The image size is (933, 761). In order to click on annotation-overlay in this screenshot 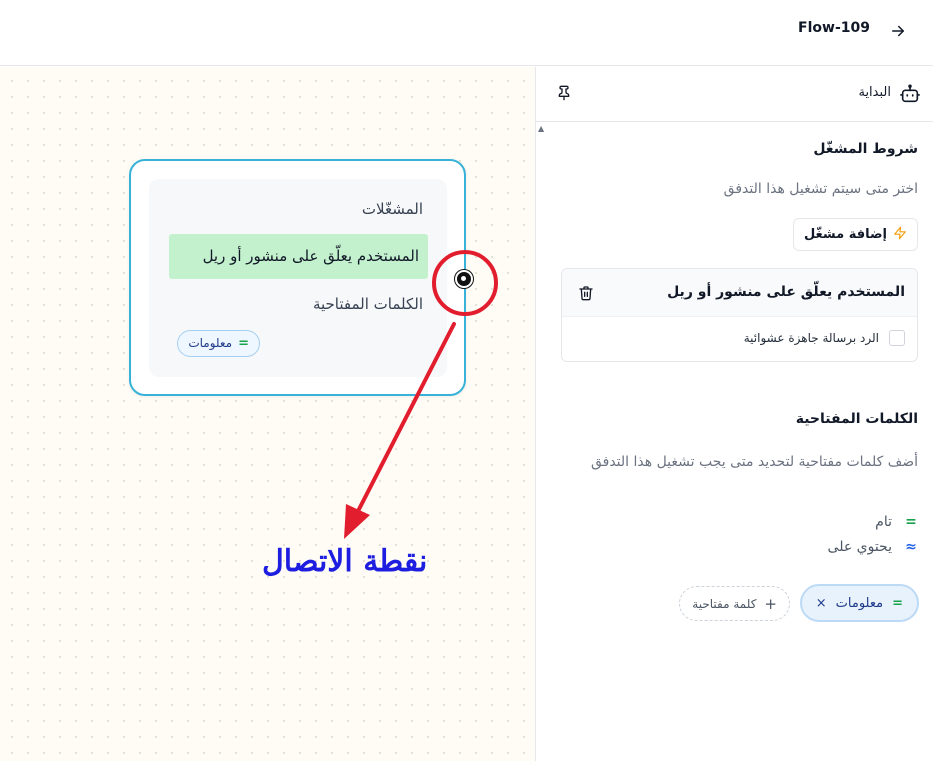, I will do `click(421, 394)`.